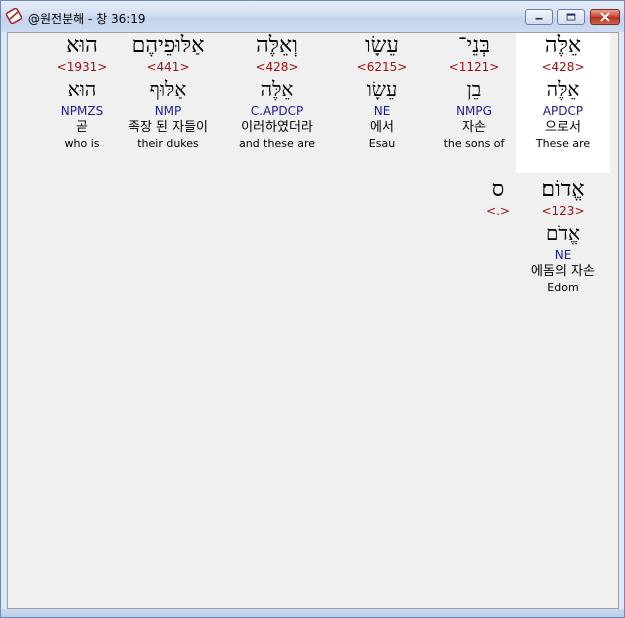 This screenshot has height=618, width=625. What do you see at coordinates (474, 89) in the screenshot?
I see `hebrew-lemma: בֵן` at bounding box center [474, 89].